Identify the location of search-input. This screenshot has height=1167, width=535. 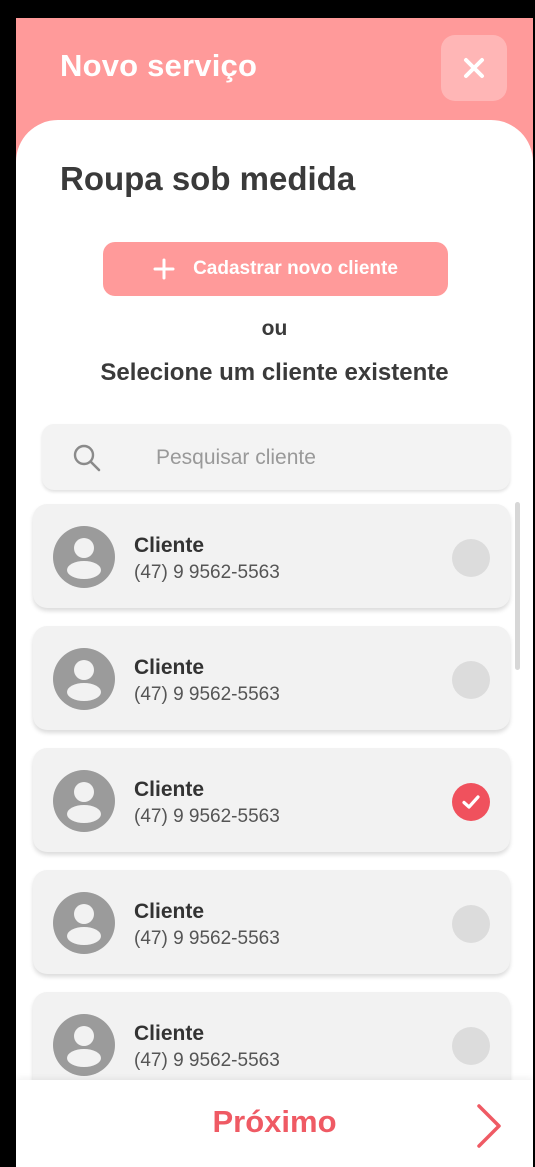
(321, 458).